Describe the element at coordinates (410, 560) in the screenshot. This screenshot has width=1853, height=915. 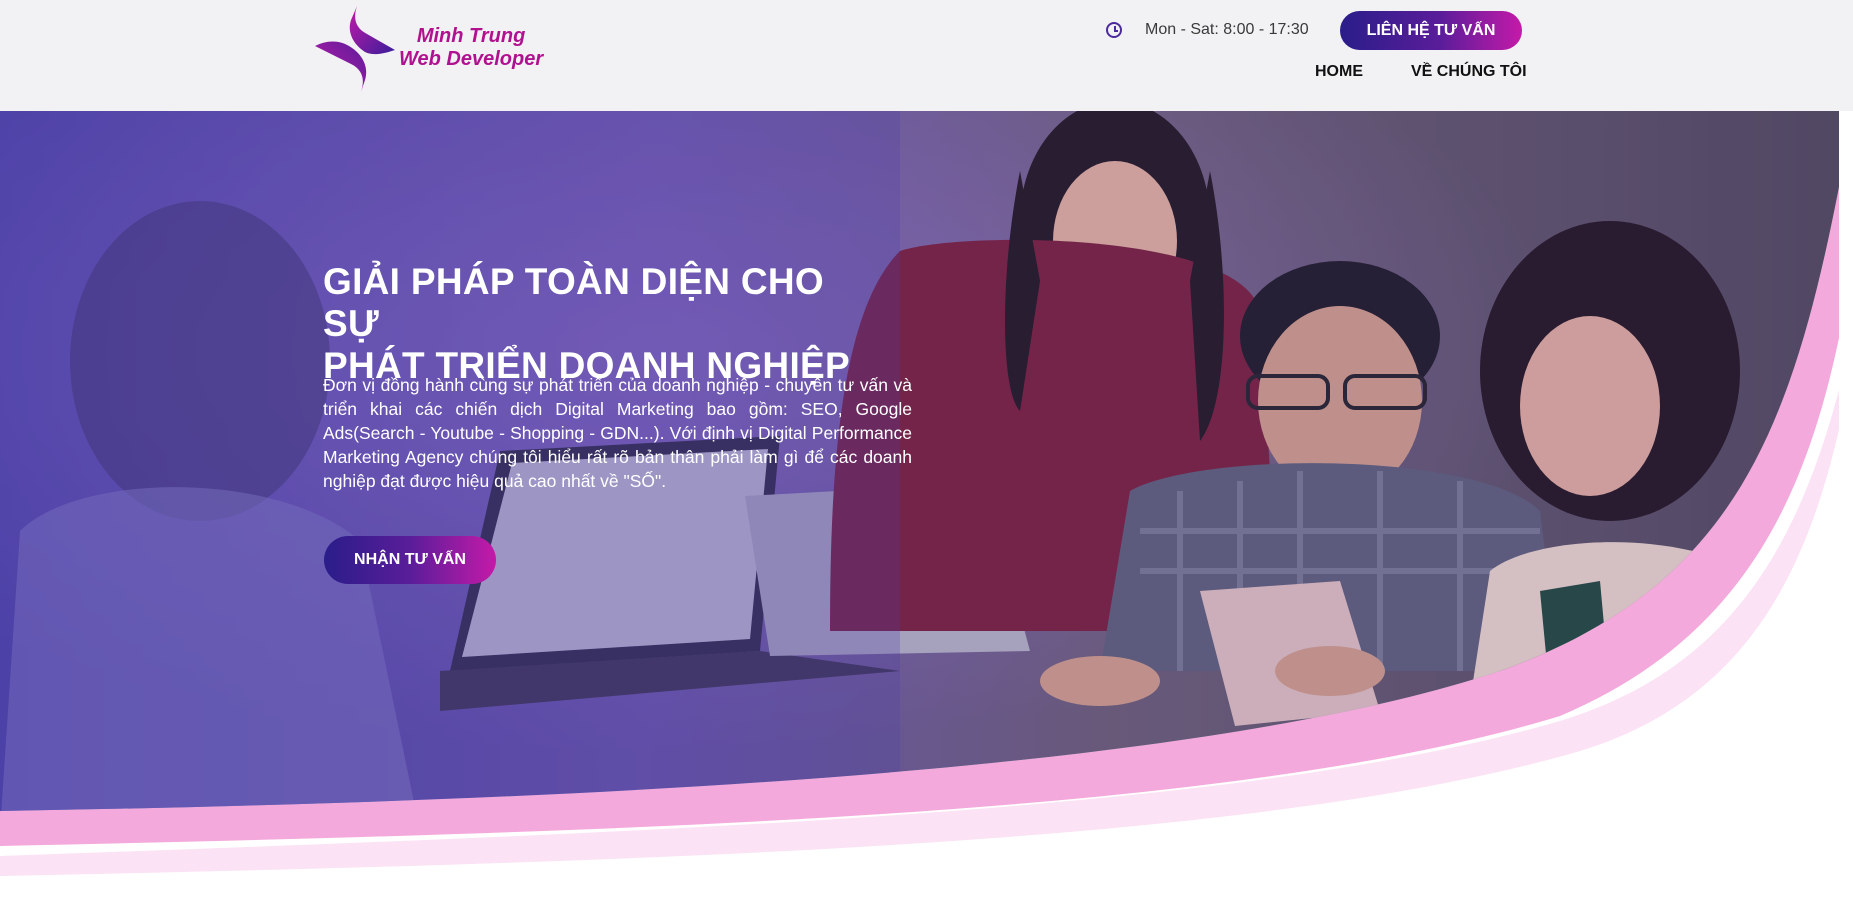
I see `get-advice-button: NHẬN TƯ VẤN` at that location.